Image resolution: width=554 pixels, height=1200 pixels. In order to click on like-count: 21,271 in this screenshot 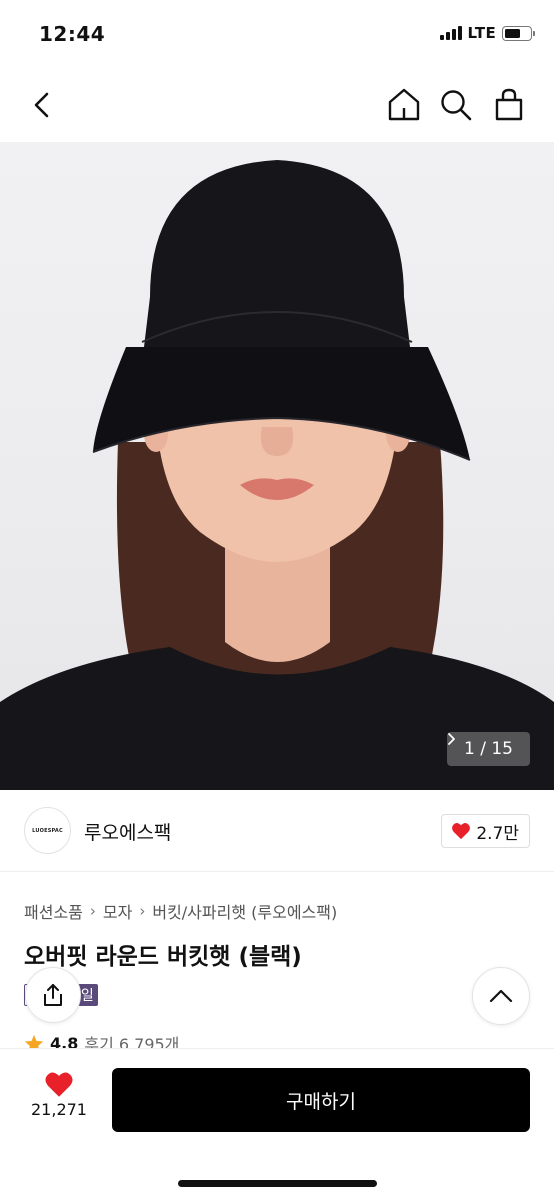, I will do `click(59, 1109)`.